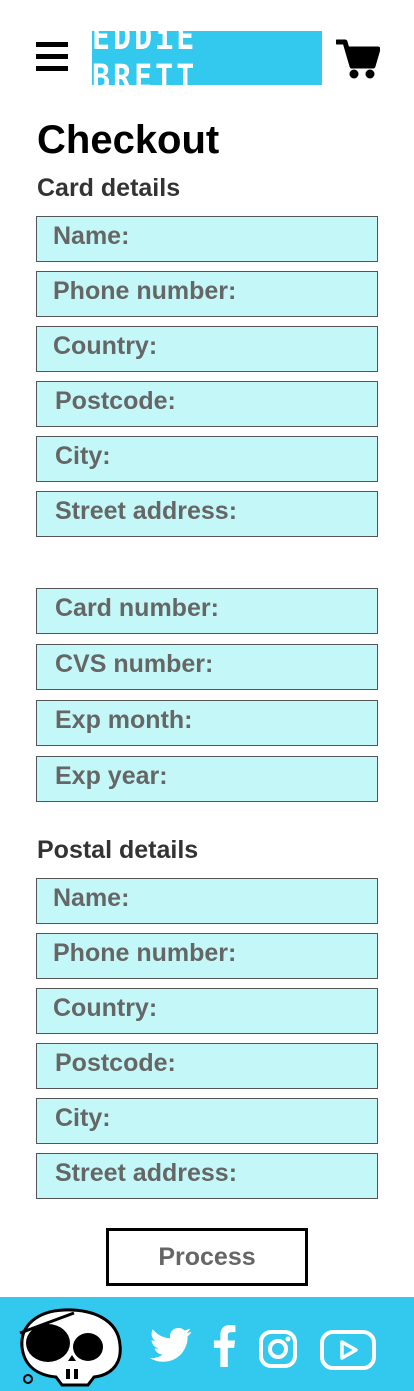 The width and height of the screenshot is (414, 1391). Describe the element at coordinates (111, 776) in the screenshot. I see `field-label: Exp year:` at that location.